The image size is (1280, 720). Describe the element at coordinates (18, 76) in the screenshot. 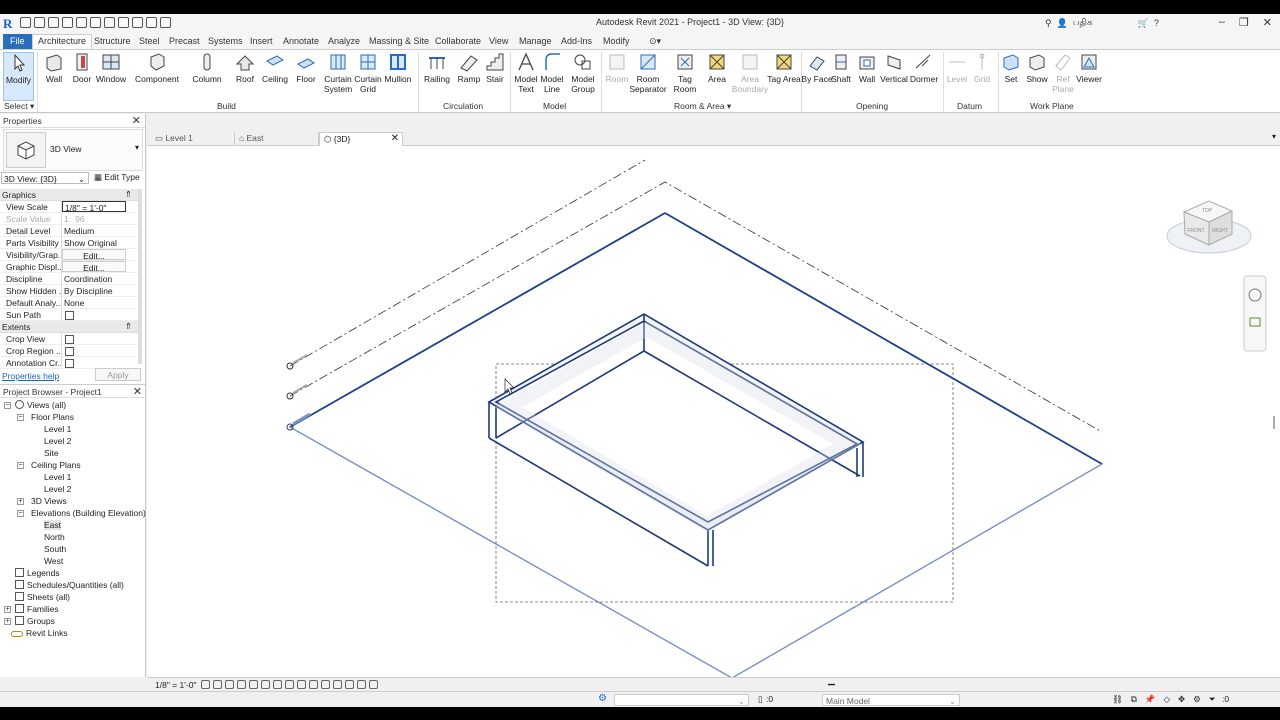

I see `modify-button: Modify` at that location.